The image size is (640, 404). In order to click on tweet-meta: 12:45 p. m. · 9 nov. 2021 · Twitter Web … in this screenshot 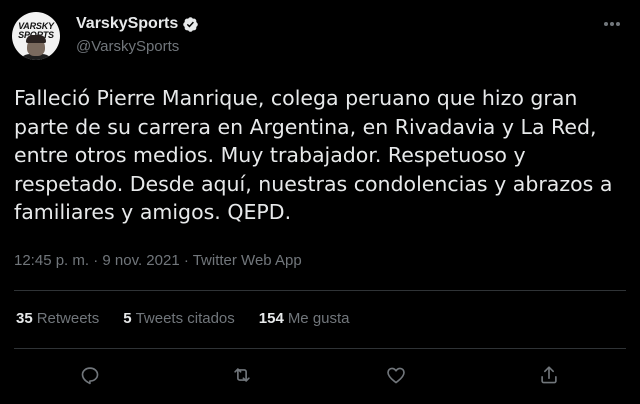, I will do `click(158, 260)`.